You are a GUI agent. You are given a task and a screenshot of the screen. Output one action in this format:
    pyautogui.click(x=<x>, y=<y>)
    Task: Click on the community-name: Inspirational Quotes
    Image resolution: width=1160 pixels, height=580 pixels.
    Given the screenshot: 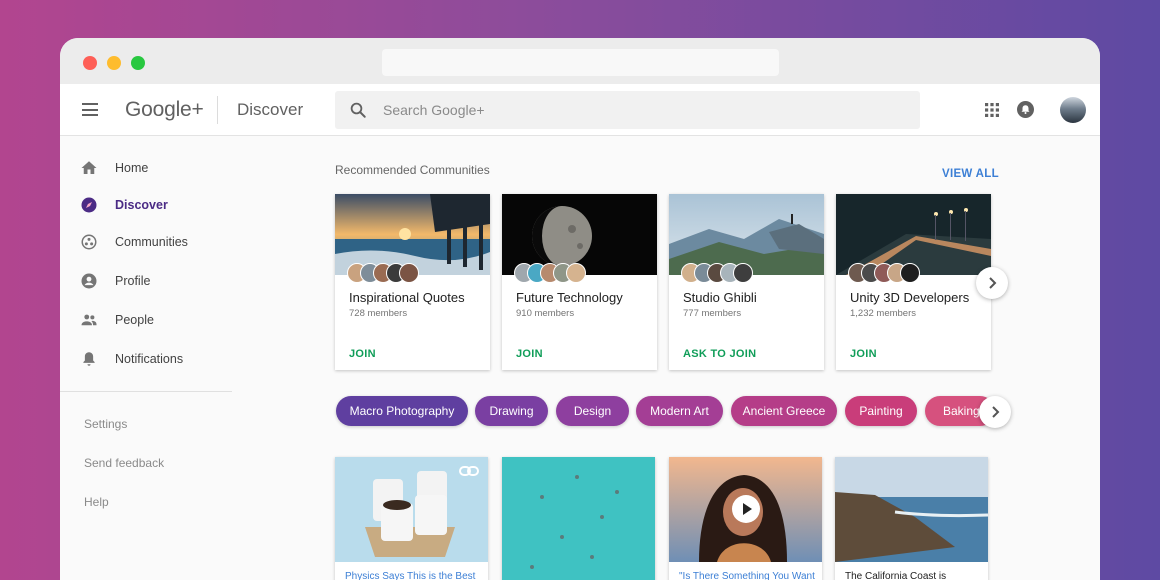 What is the action you would take?
    pyautogui.click(x=407, y=297)
    